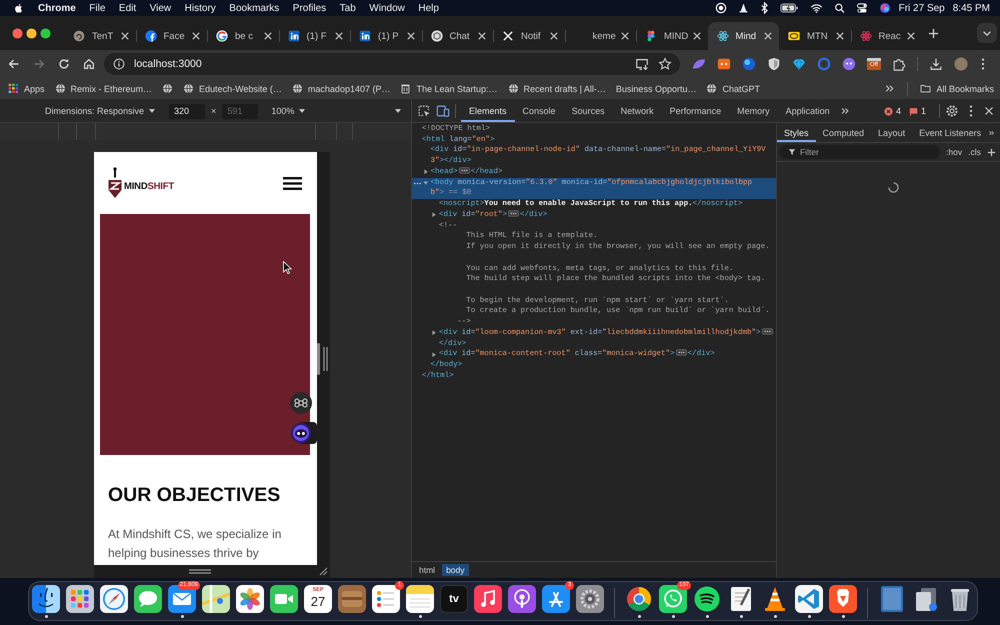 This screenshot has width=1000, height=625. Describe the element at coordinates (987, 33) in the screenshot. I see `tab-search-button` at that location.